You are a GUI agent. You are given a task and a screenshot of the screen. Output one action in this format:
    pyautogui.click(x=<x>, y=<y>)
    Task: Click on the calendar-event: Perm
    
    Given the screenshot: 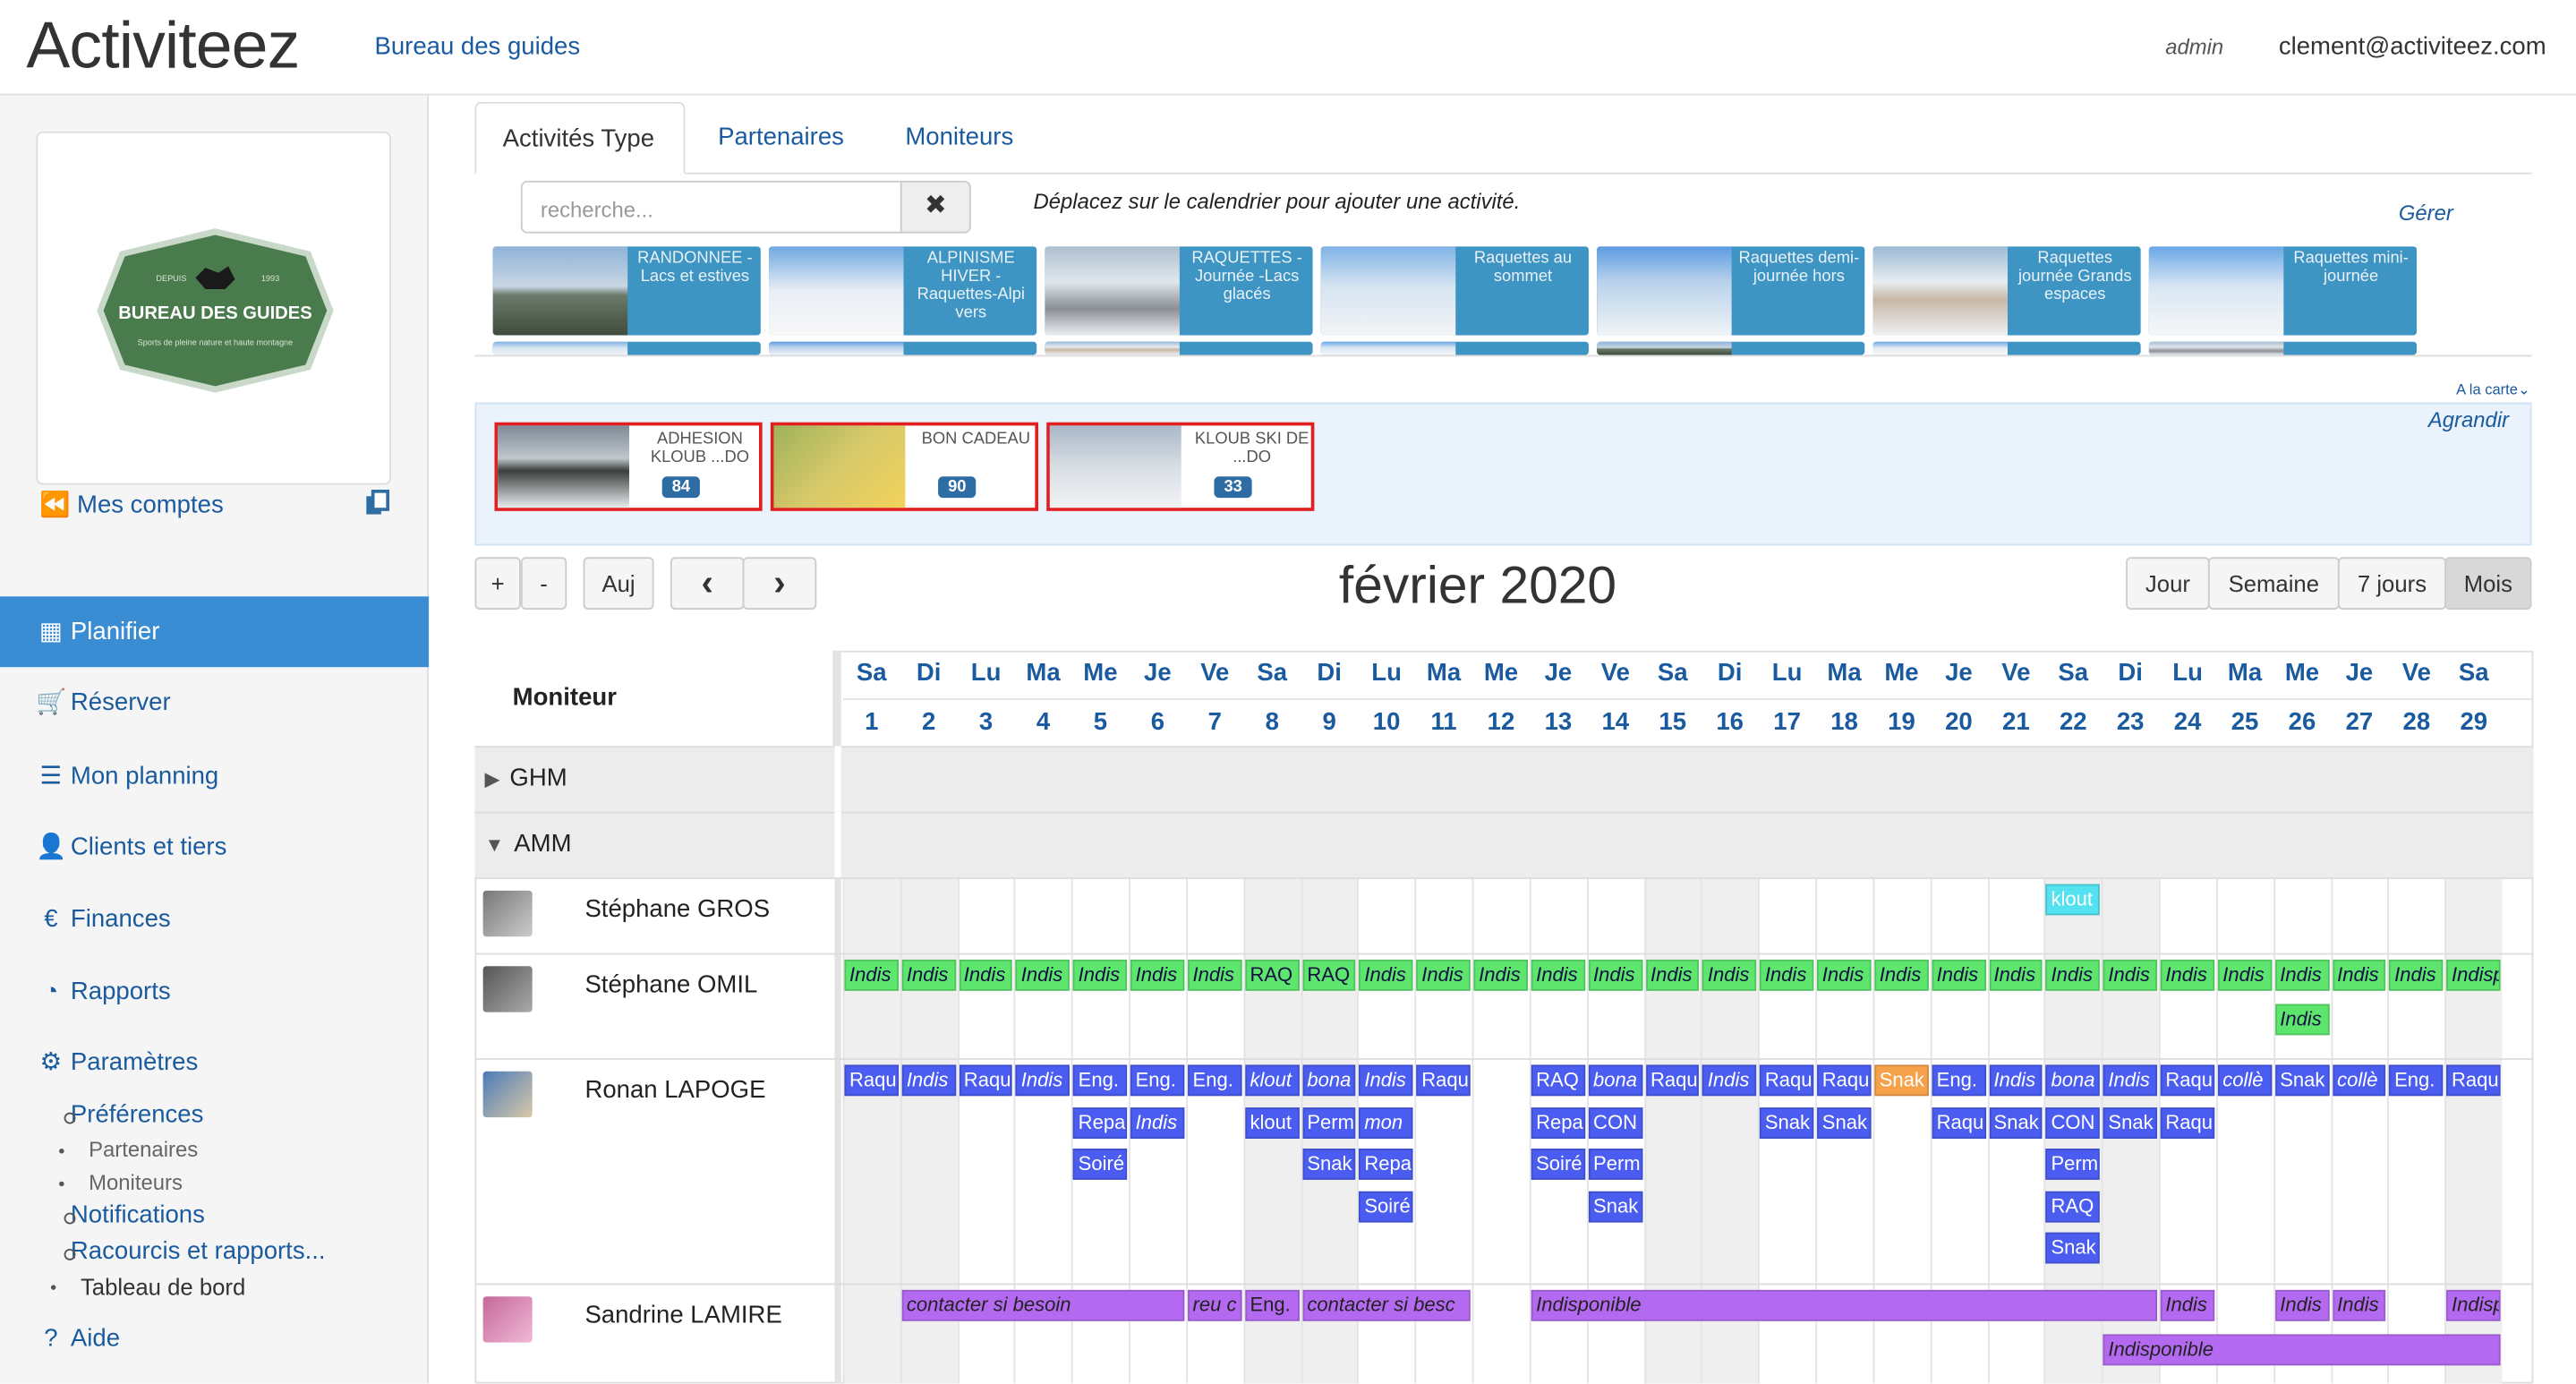 What is the action you would take?
    pyautogui.click(x=1329, y=1122)
    